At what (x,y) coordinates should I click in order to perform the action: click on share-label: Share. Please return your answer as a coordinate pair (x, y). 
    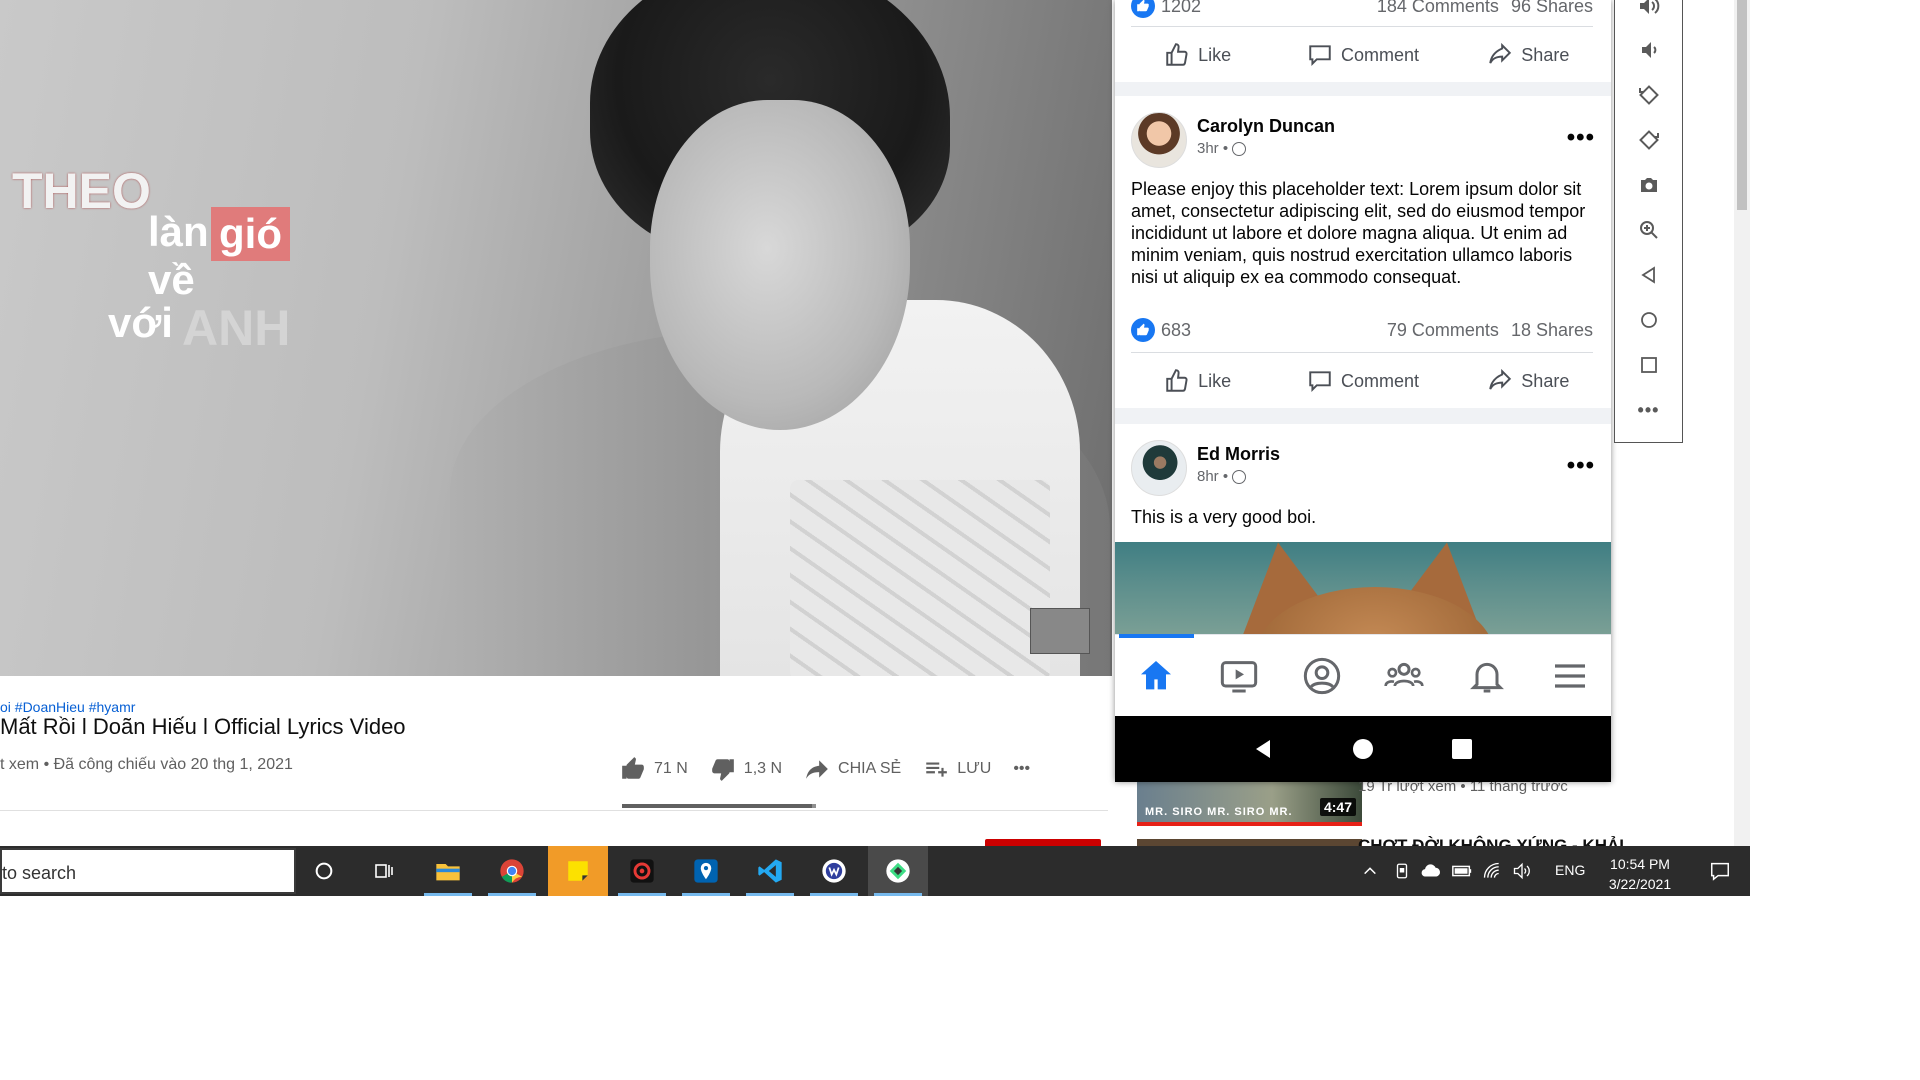
    Looking at the image, I should click on (1545, 54).